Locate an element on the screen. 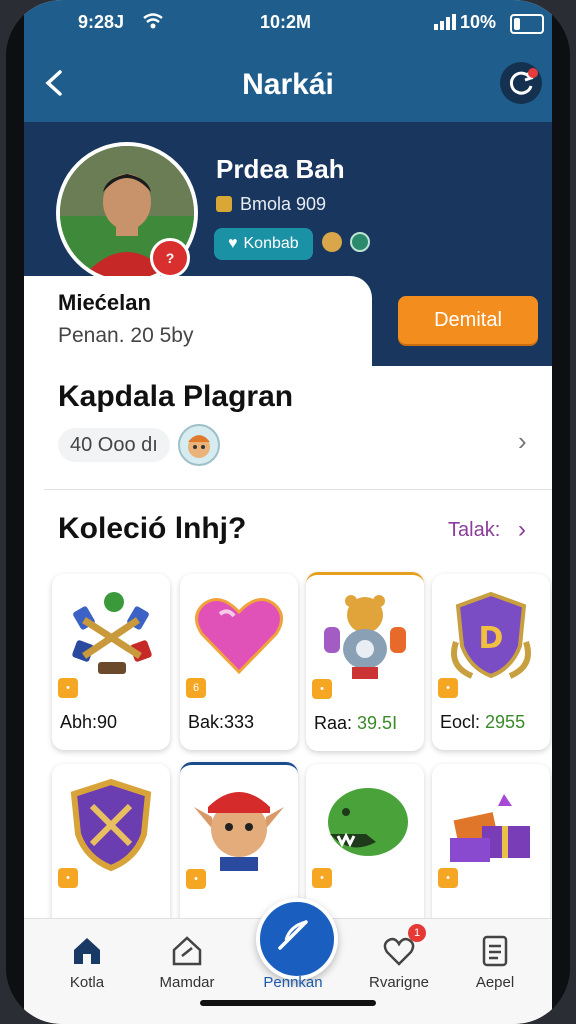 The height and width of the screenshot is (1024, 576). green-monster-icon is located at coordinates (368, 822).